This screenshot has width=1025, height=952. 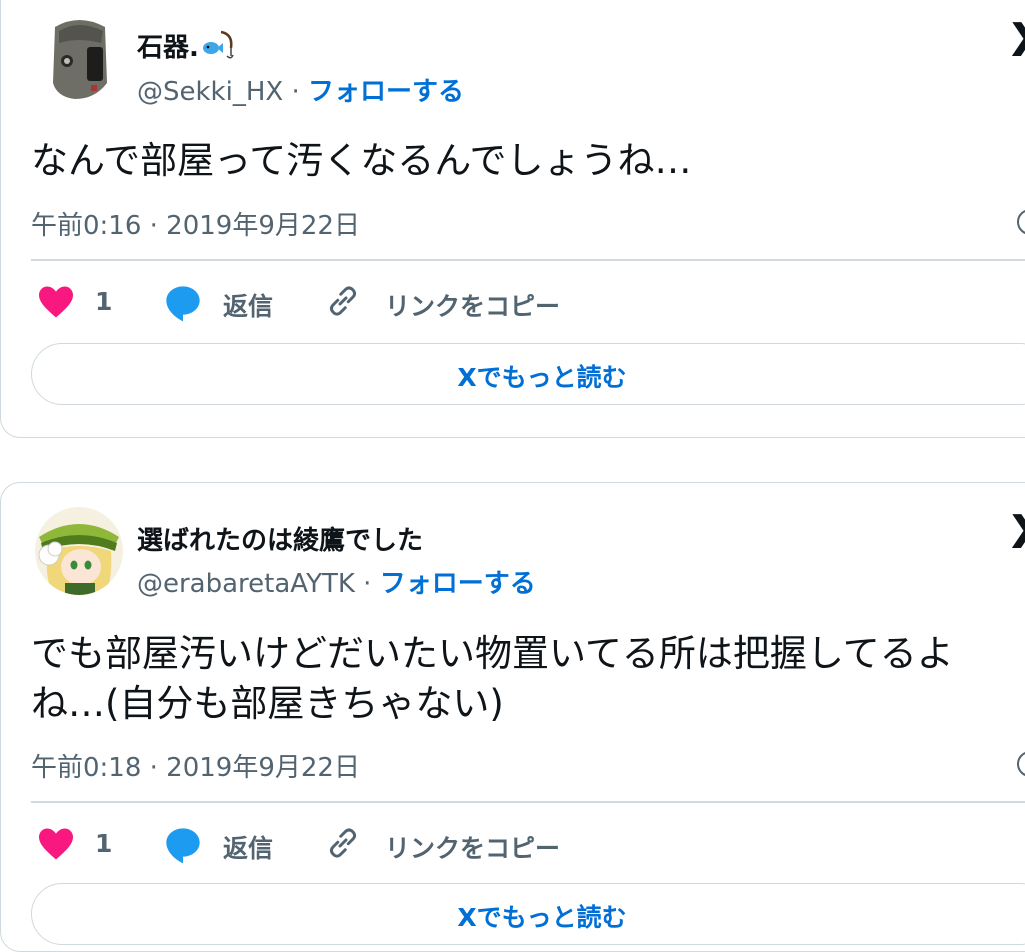 I want to click on fishing-emoji-icon, so click(x=218, y=48).